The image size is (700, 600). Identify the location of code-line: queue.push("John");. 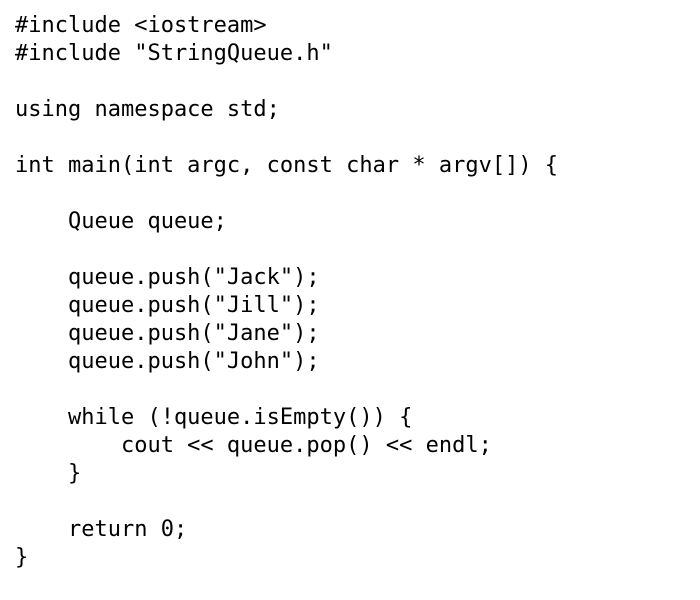
(167, 361).